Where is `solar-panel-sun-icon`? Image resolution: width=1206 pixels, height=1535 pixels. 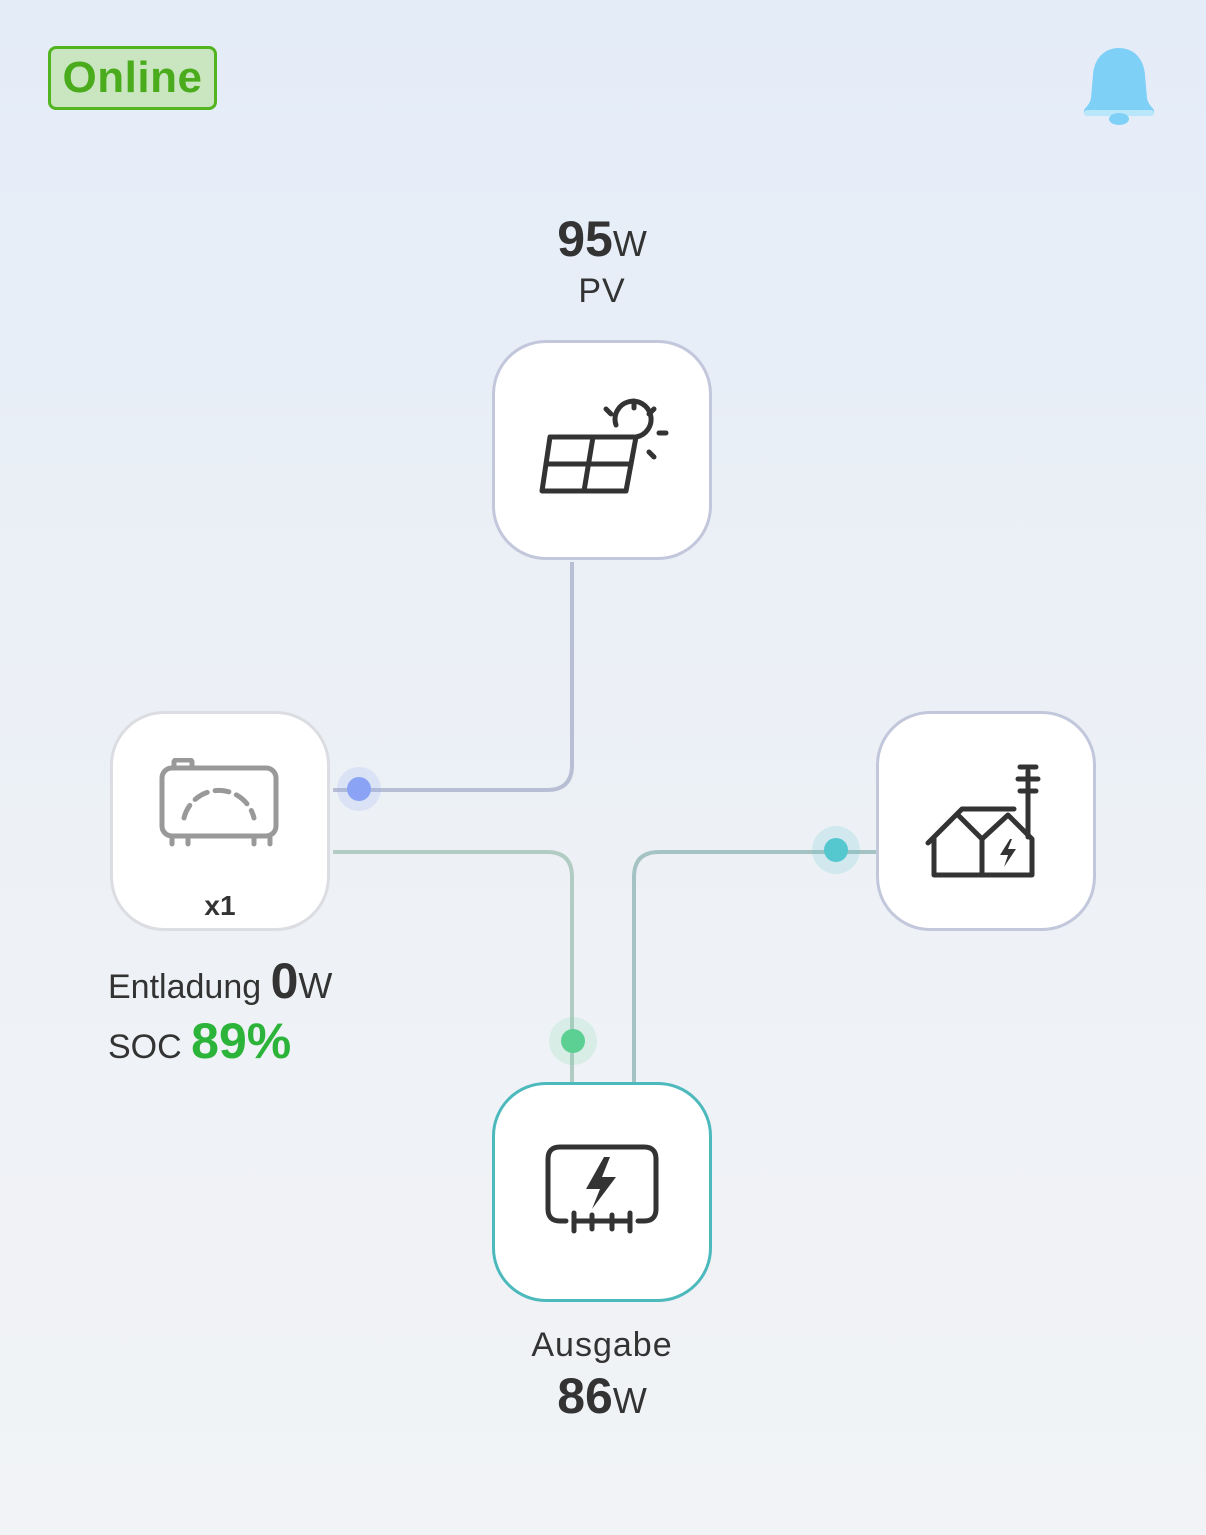
solar-panel-sun-icon is located at coordinates (604, 446).